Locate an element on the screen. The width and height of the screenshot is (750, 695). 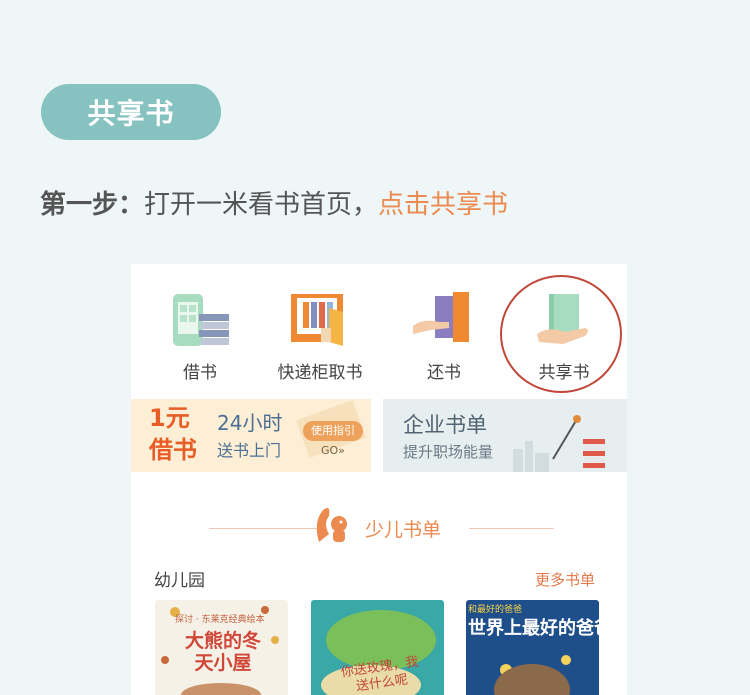
return-book-icon is located at coordinates (444, 319).